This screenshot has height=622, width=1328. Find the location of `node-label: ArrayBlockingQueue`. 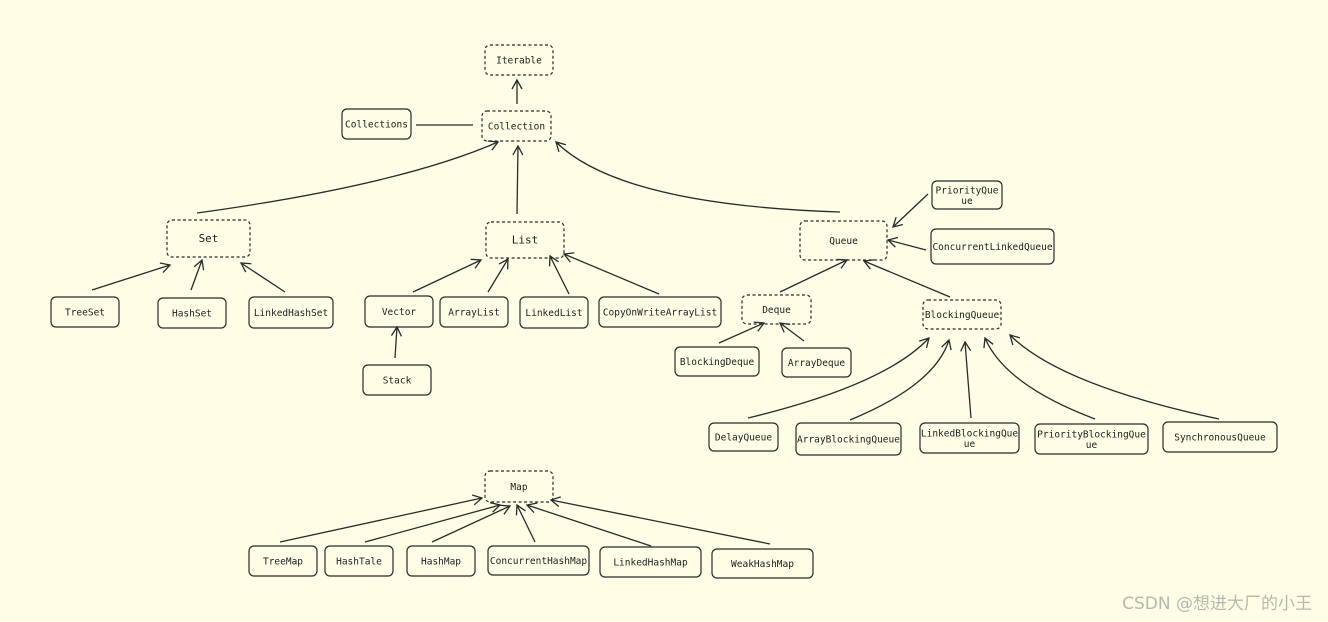

node-label: ArrayBlockingQueue is located at coordinates (848, 440).